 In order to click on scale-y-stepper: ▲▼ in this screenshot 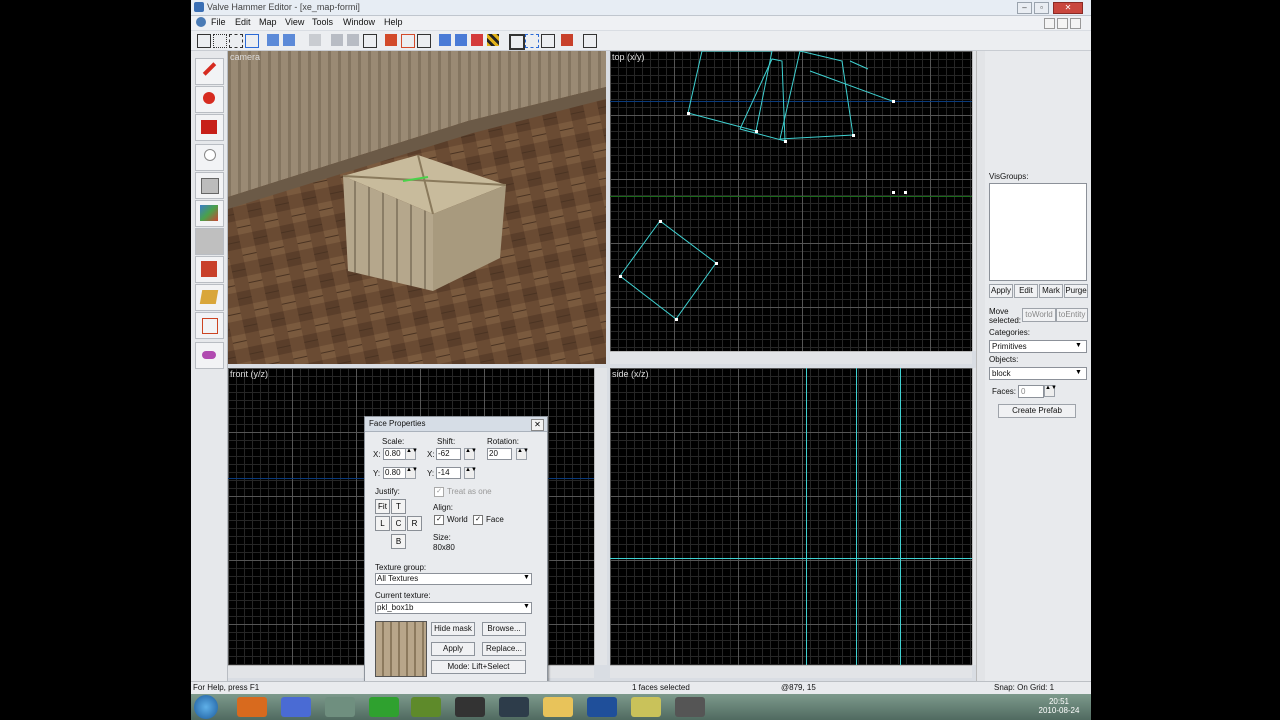, I will do `click(411, 473)`.